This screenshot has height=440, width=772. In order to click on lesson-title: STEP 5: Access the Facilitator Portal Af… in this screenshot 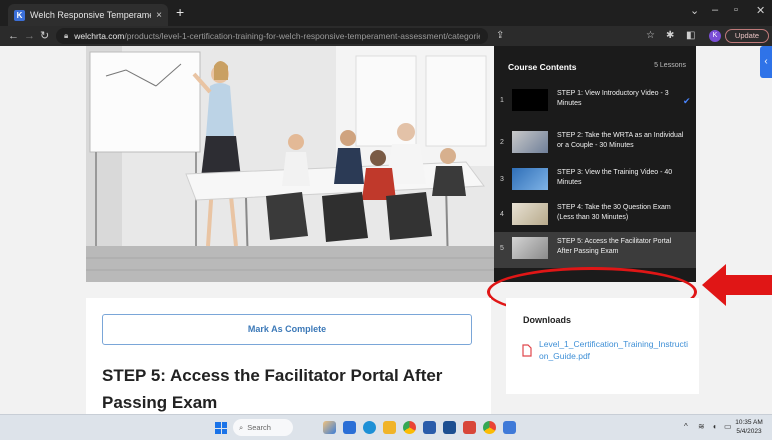, I will do `click(614, 246)`.